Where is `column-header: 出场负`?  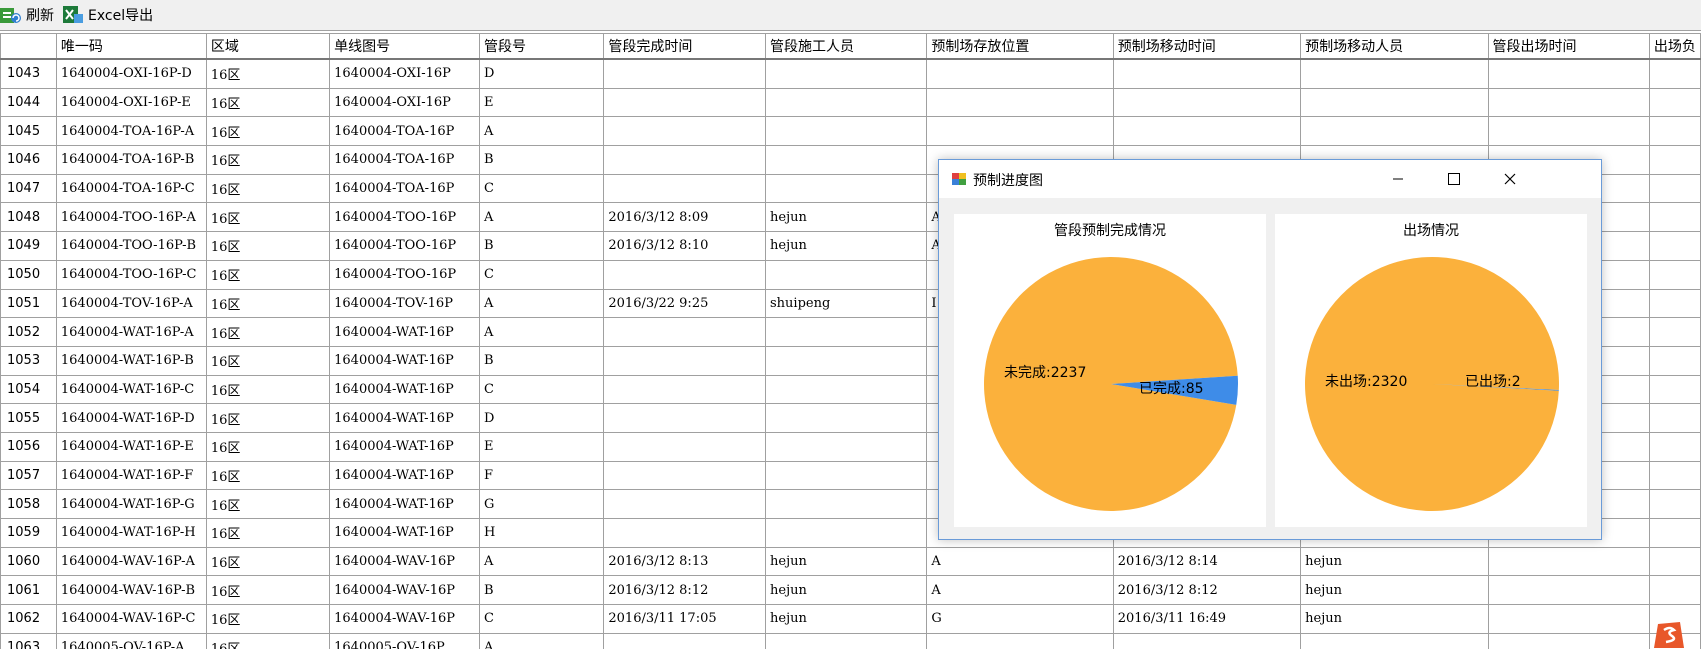
column-header: 出场负 is located at coordinates (1674, 46).